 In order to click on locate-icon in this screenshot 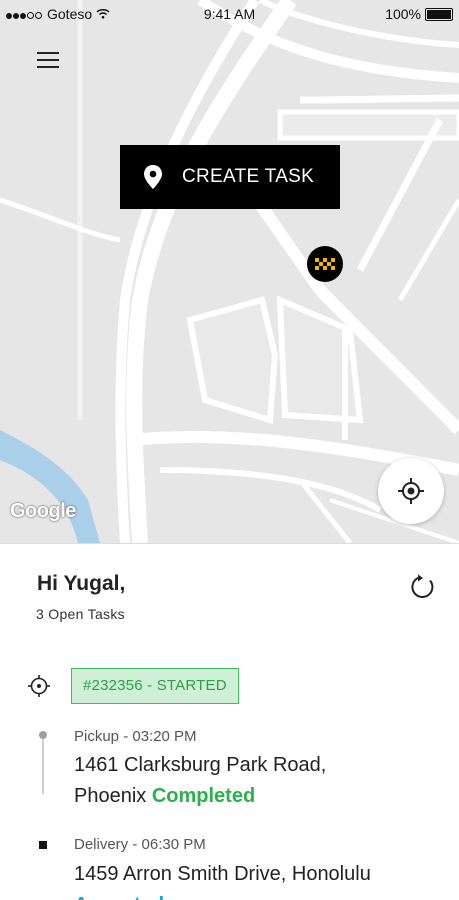, I will do `click(411, 491)`.